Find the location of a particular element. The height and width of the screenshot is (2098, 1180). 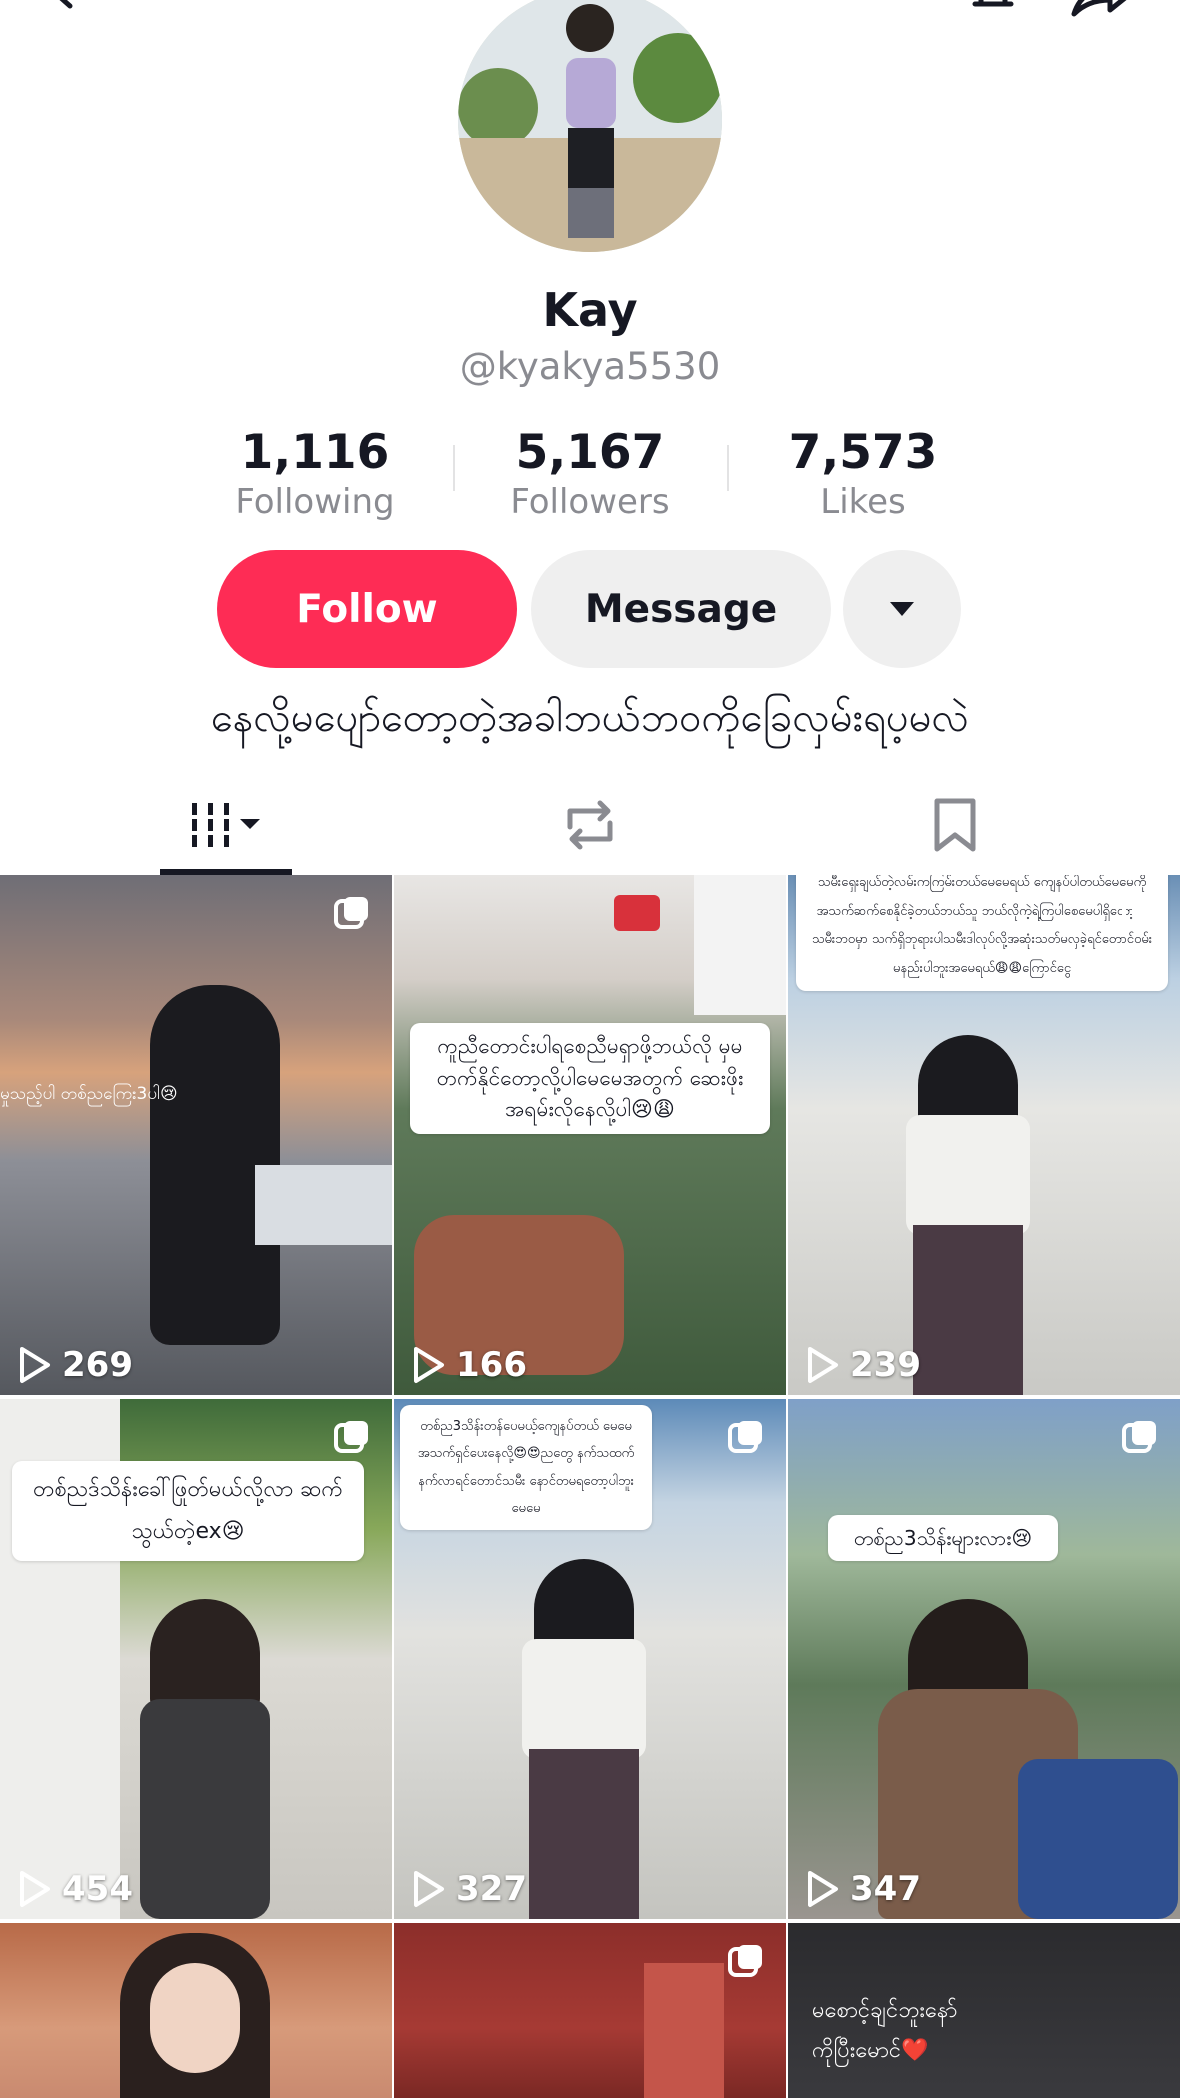

back-arrow-icon is located at coordinates (60, 5).